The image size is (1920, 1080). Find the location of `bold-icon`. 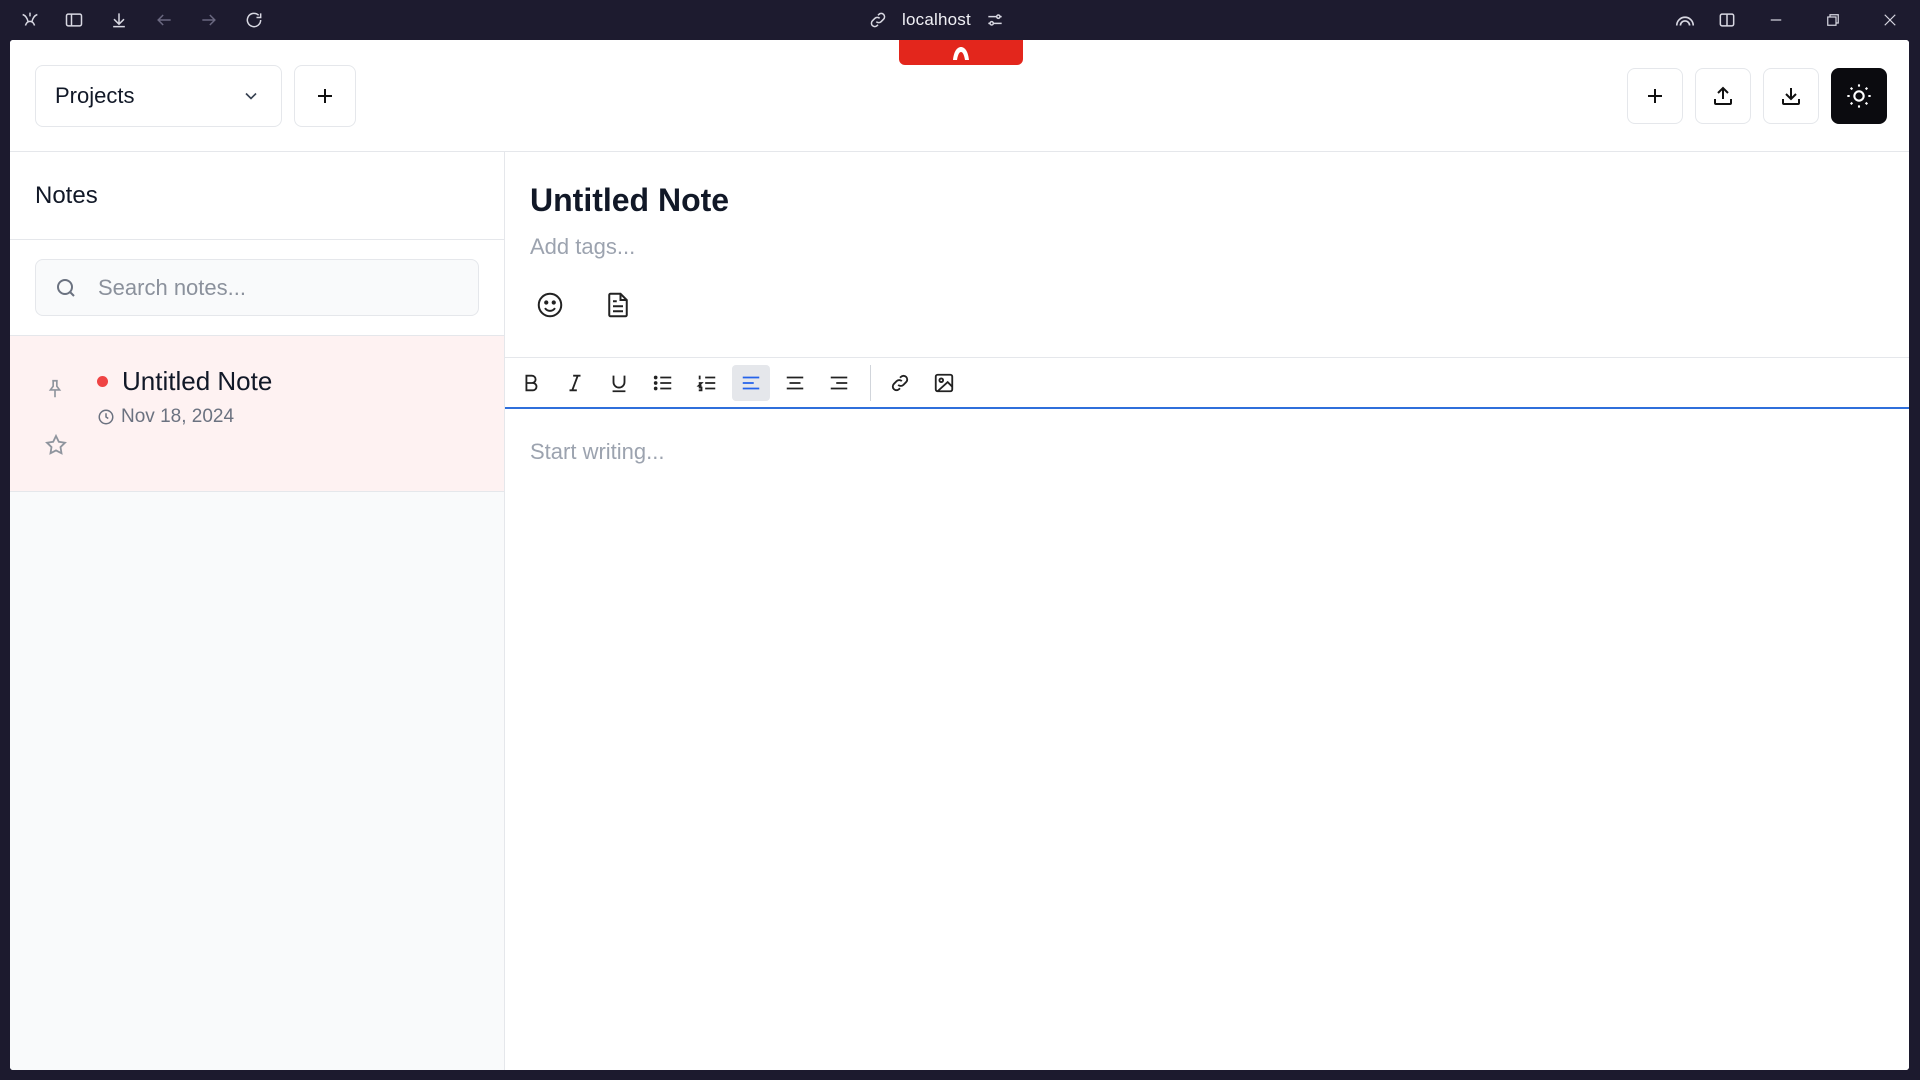

bold-icon is located at coordinates (531, 383).